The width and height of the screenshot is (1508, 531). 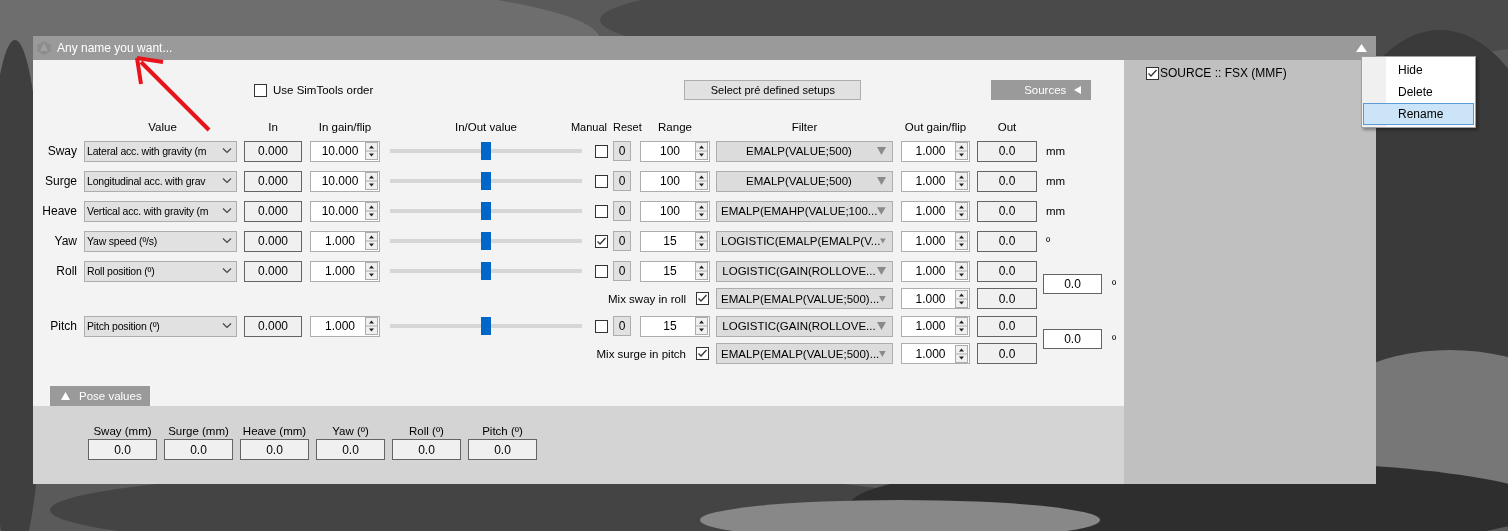 What do you see at coordinates (273, 271) in the screenshot?
I see `in-value-field: 0.000` at bounding box center [273, 271].